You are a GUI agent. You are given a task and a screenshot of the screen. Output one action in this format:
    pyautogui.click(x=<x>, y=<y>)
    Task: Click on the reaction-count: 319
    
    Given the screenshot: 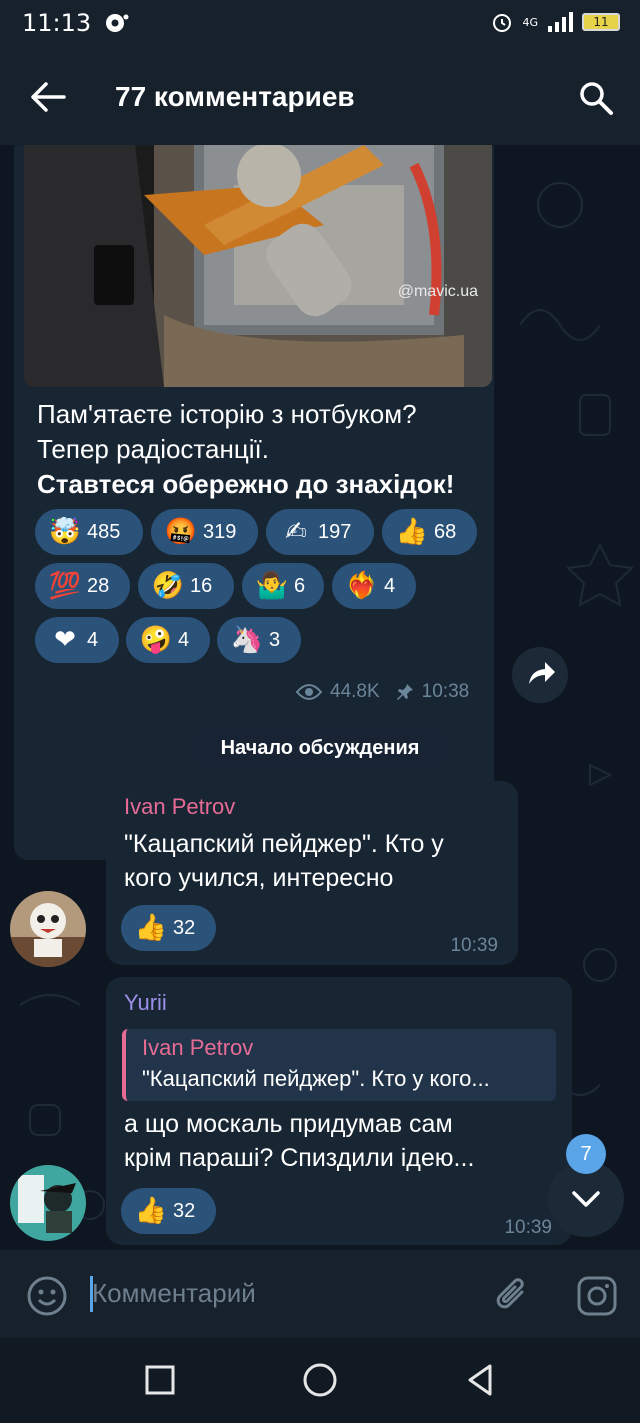 What is the action you would take?
    pyautogui.click(x=220, y=531)
    